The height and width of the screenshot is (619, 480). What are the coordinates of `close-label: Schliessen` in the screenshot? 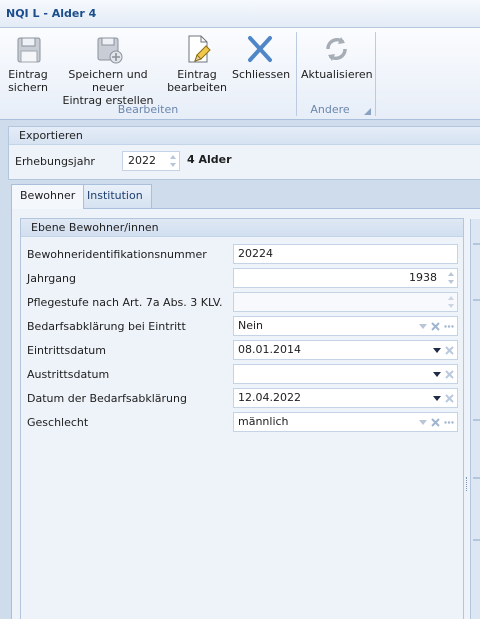 It's located at (261, 74).